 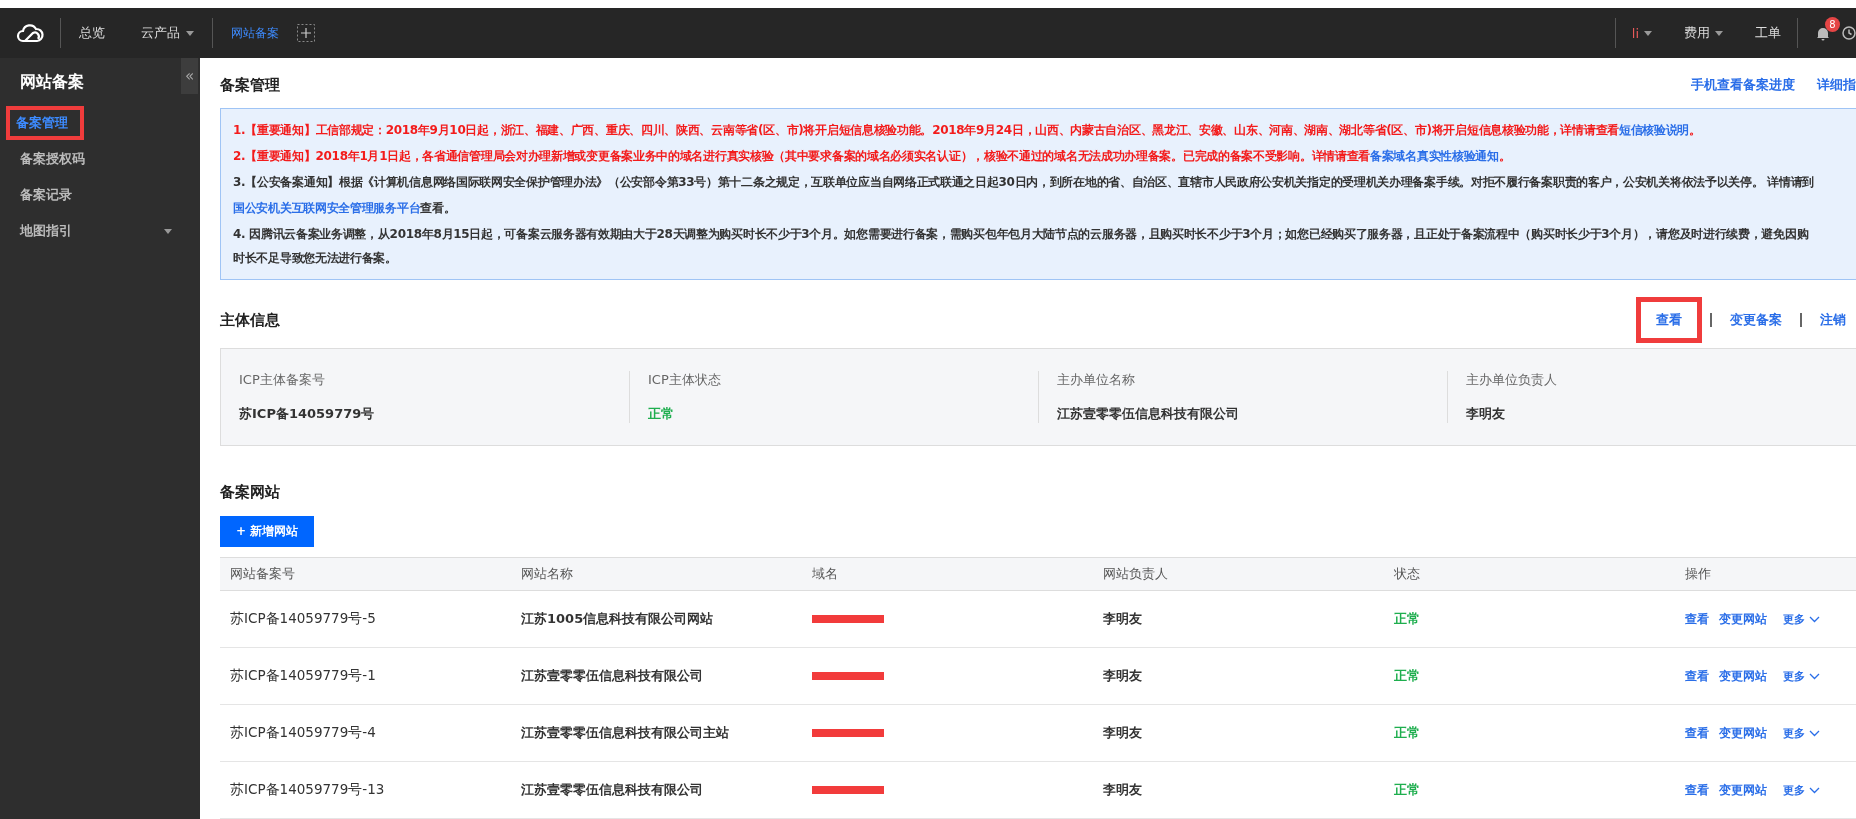 I want to click on field-label: ICP主体备案号, so click(x=282, y=379).